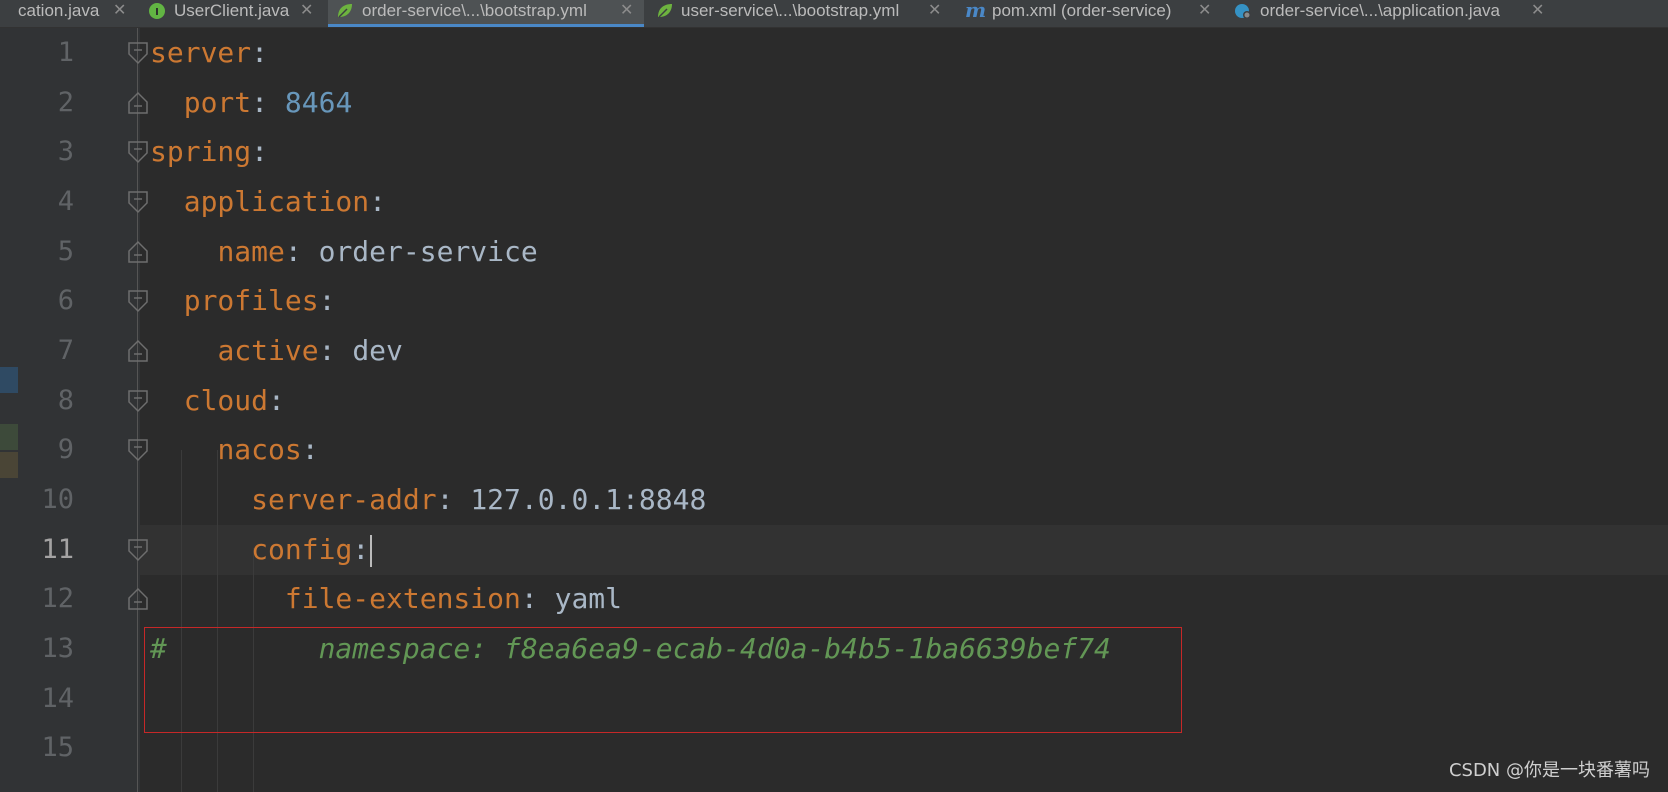 This screenshot has width=1668, height=792. What do you see at coordinates (377, 350) in the screenshot?
I see `yaml-value: dev` at bounding box center [377, 350].